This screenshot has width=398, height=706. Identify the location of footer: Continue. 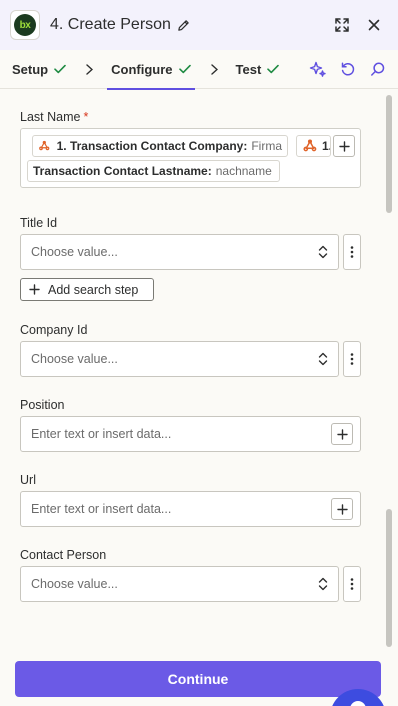
(199, 678).